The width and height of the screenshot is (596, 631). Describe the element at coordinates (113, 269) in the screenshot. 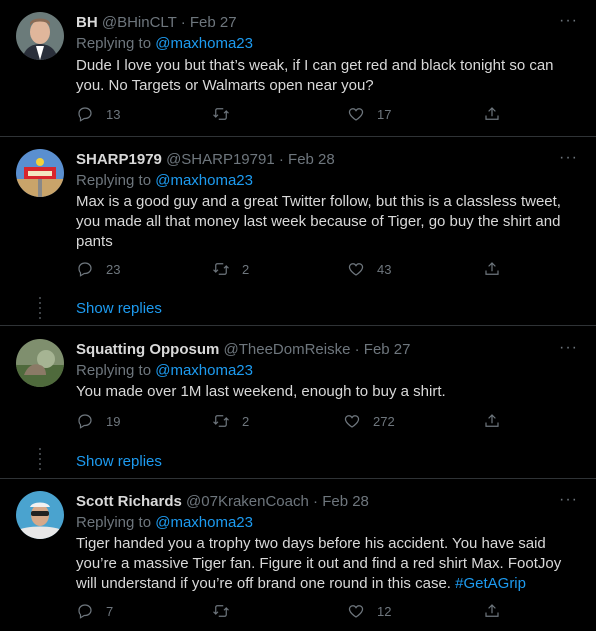

I see `reply-count: 23` at that location.